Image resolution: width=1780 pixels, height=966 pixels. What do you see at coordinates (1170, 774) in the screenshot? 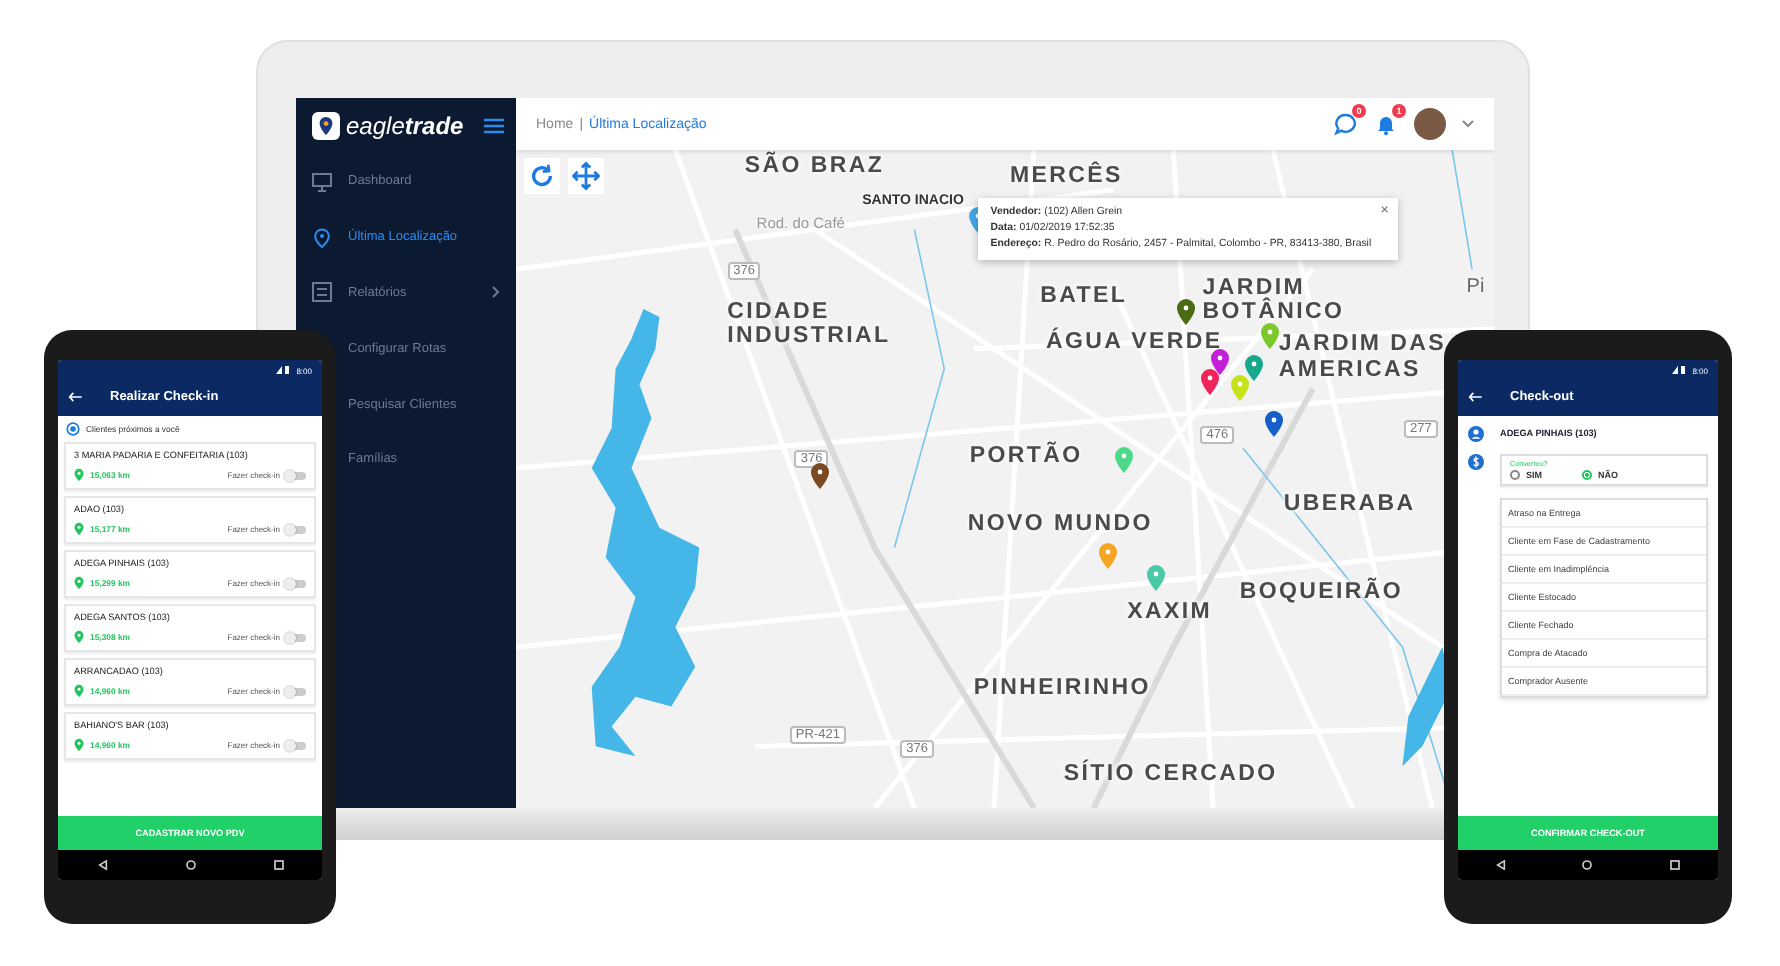
I see `map-label: SÍTIO CERCADO` at bounding box center [1170, 774].